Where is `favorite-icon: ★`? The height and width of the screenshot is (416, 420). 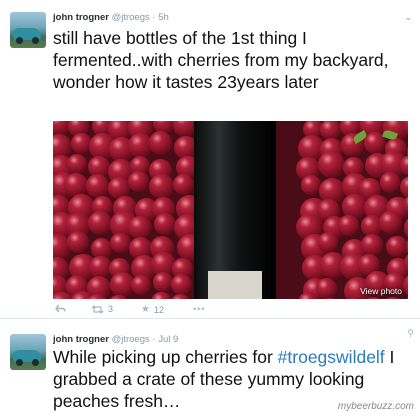
favorite-icon: ★ is located at coordinates (145, 309).